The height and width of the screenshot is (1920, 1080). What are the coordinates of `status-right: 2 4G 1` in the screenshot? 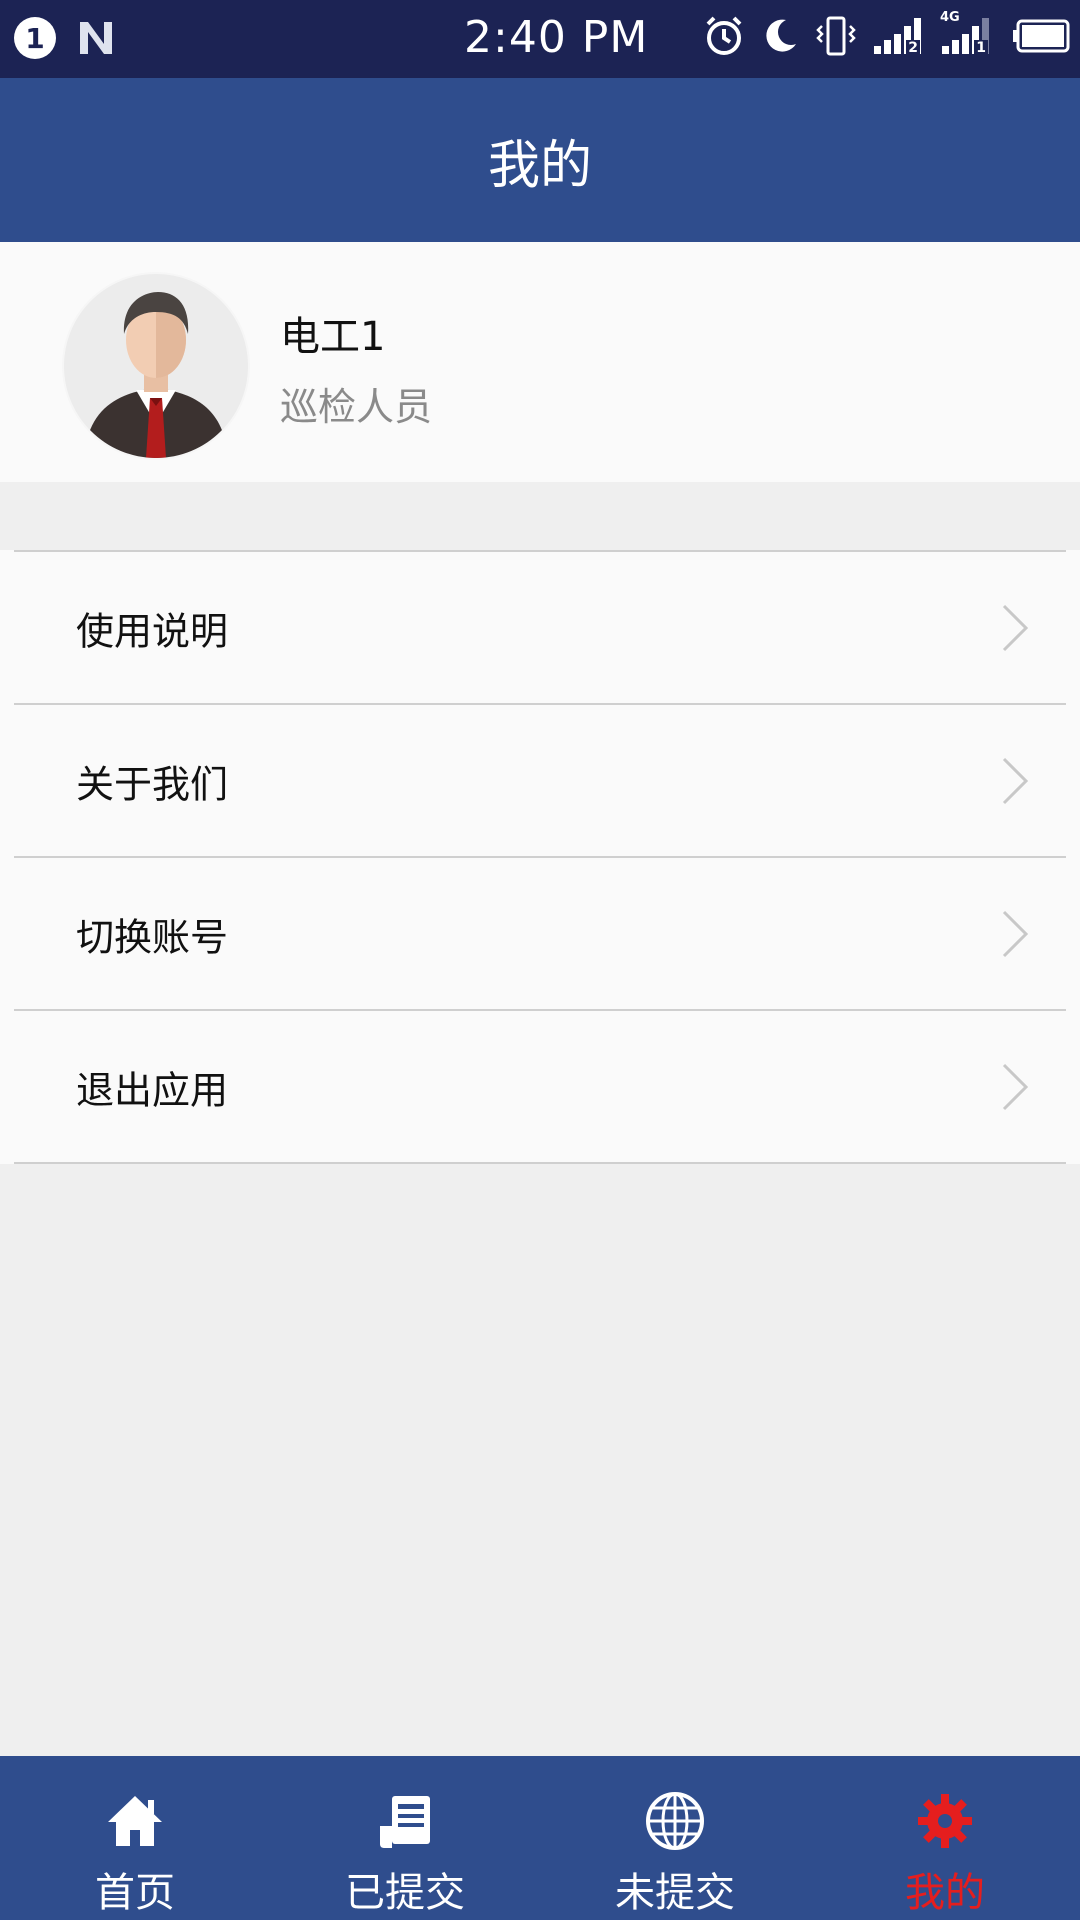 It's located at (887, 34).